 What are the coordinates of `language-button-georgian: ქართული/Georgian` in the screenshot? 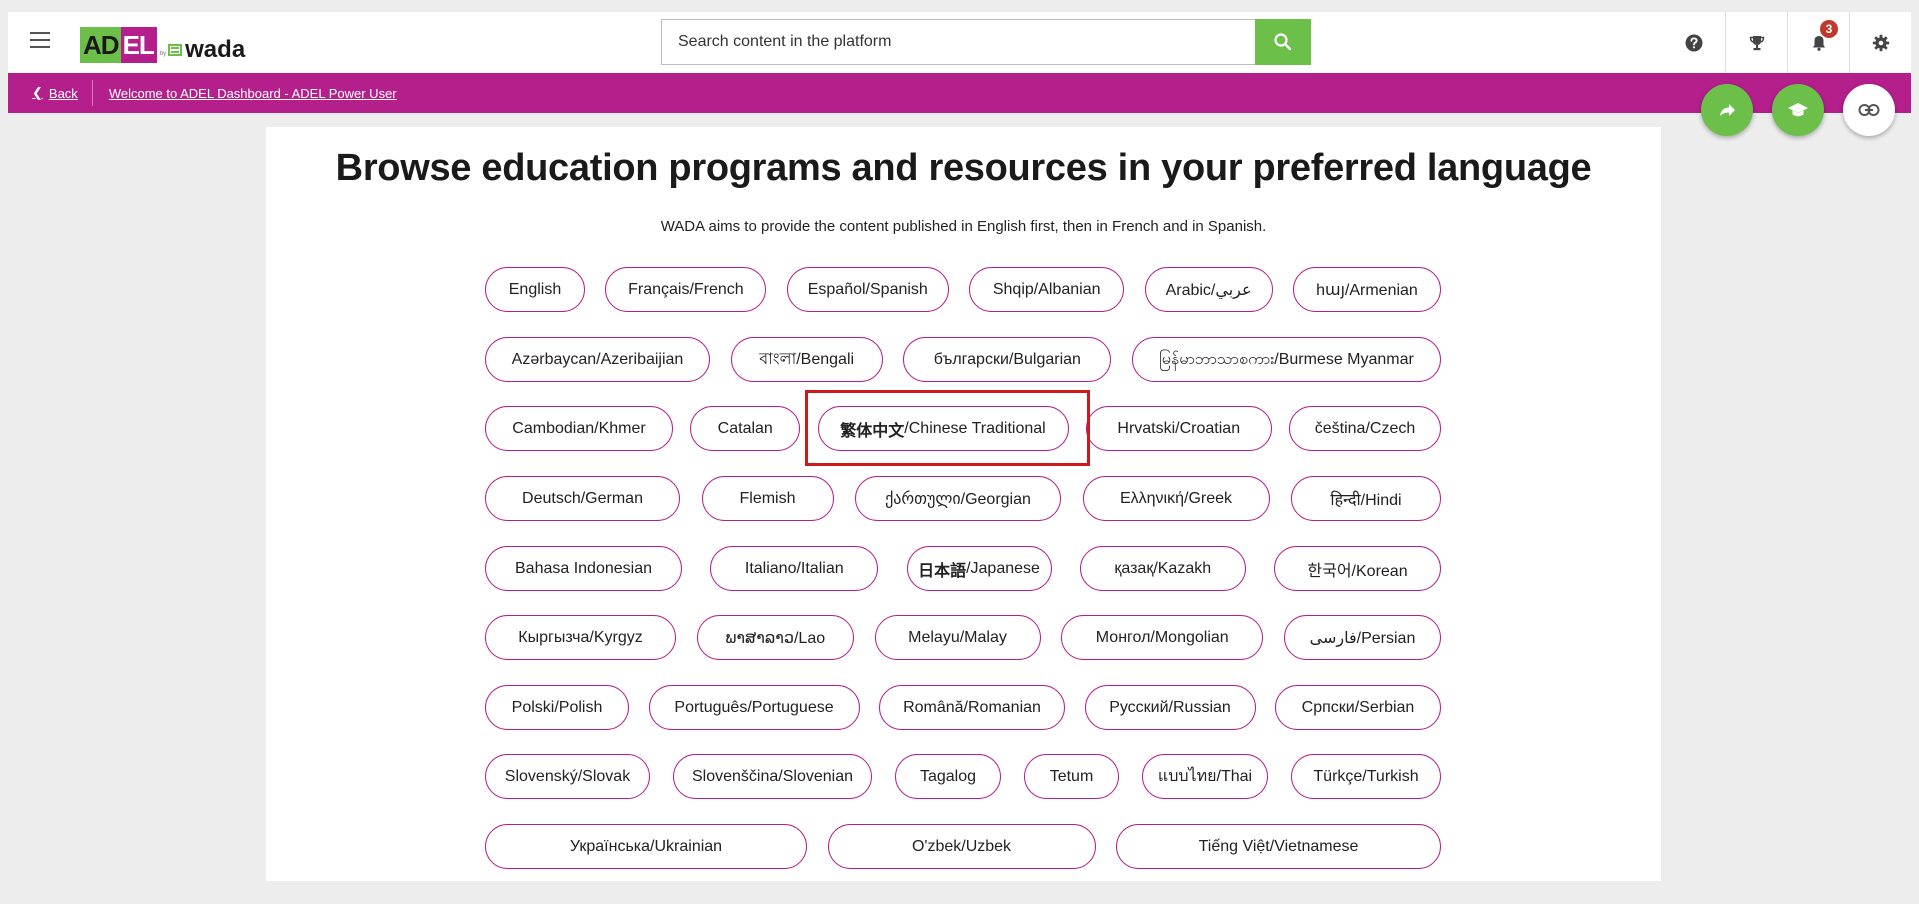 It's located at (958, 498).